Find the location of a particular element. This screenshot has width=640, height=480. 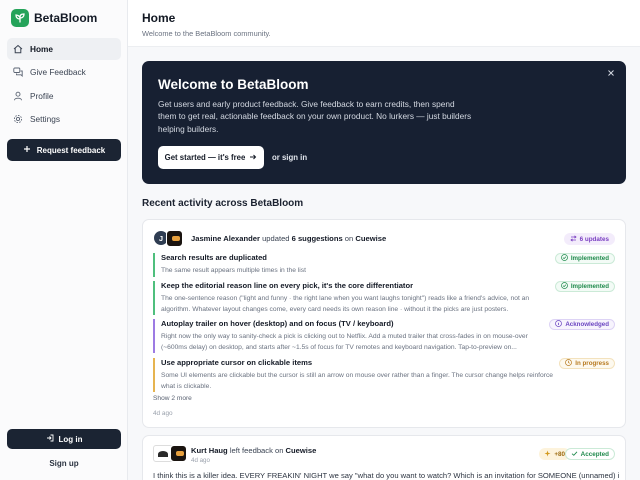

avatar-group: J is located at coordinates (168, 238).